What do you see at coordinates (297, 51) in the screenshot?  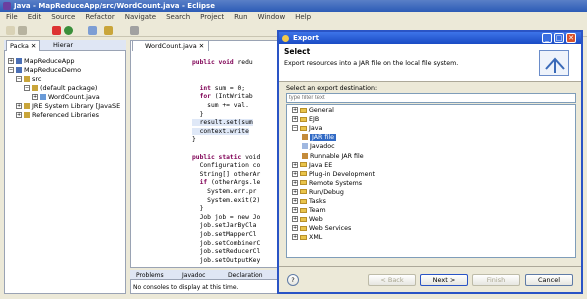 I see `dialog-header-title: Select` at bounding box center [297, 51].